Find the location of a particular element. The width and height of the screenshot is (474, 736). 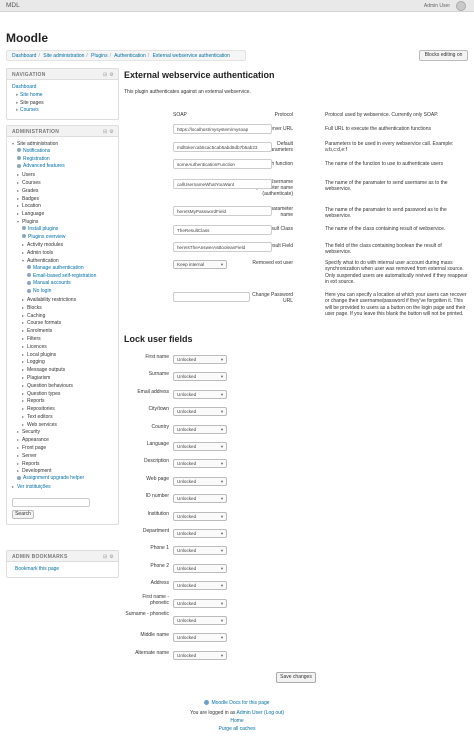

auth-function-input: someAuthenticationFunction is located at coordinates (222, 164).